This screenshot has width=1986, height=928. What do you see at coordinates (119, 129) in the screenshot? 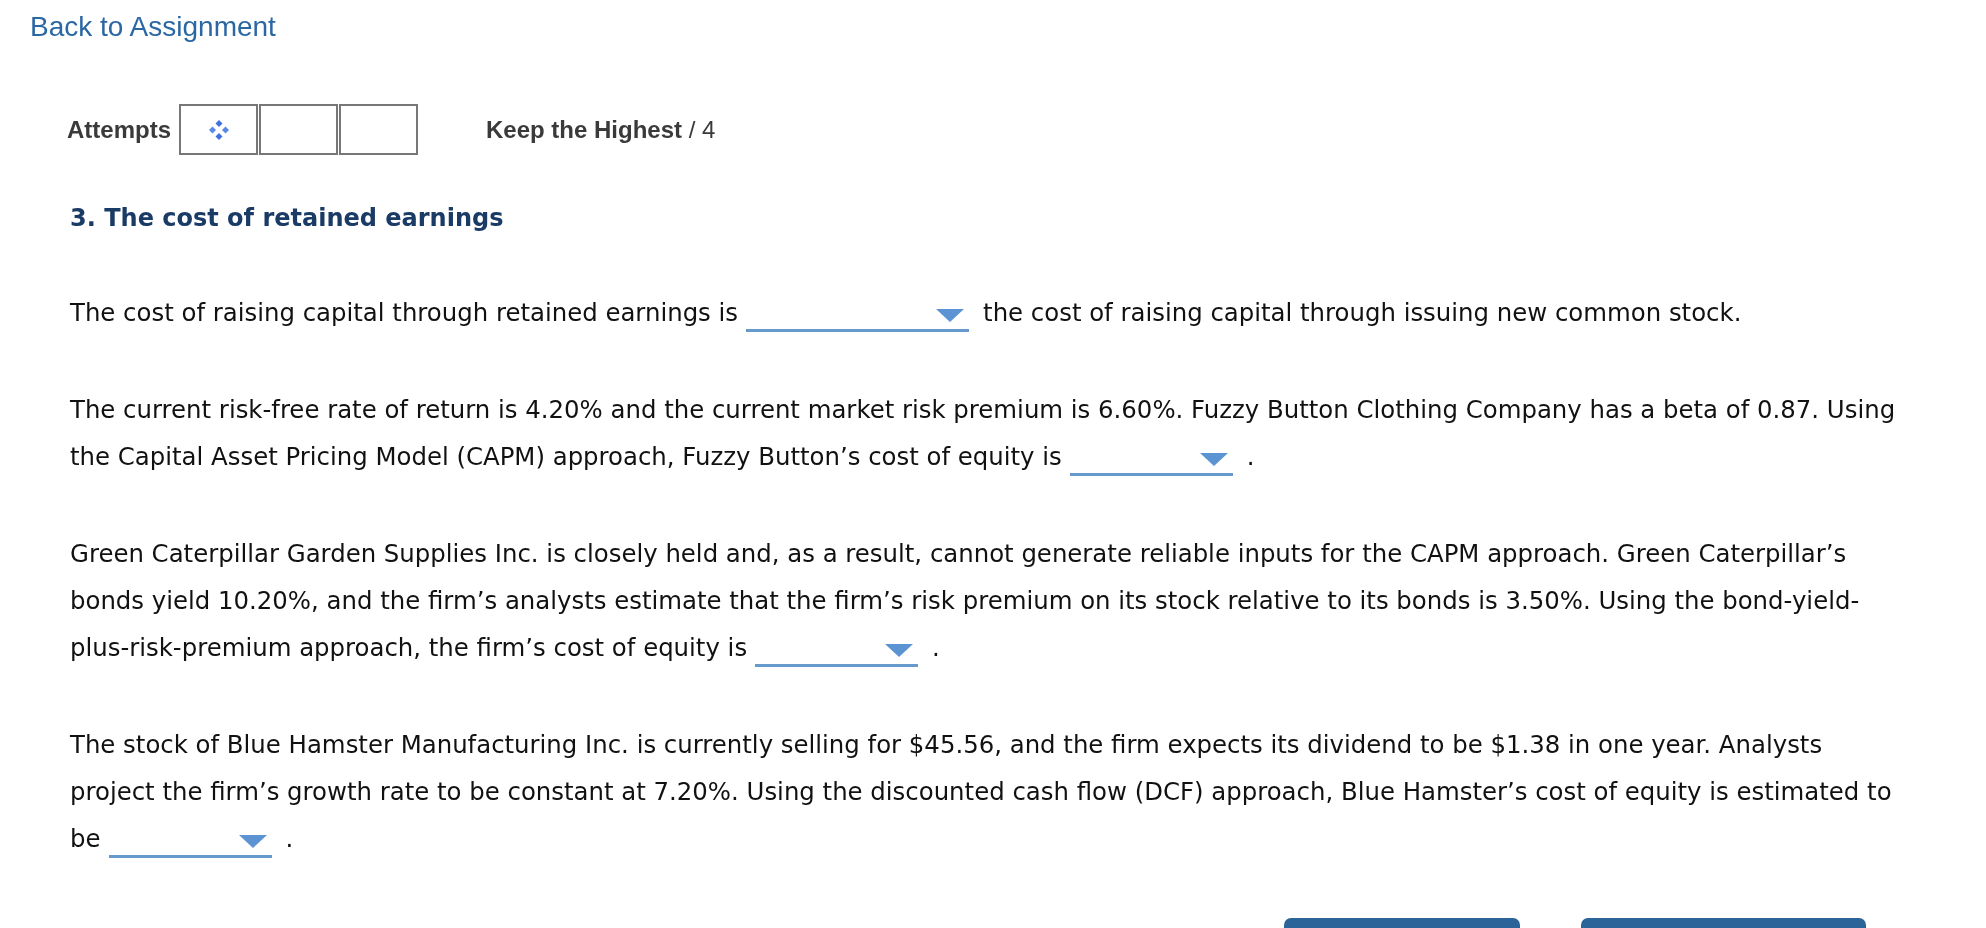
I see `attempts-label: Attempts` at bounding box center [119, 129].